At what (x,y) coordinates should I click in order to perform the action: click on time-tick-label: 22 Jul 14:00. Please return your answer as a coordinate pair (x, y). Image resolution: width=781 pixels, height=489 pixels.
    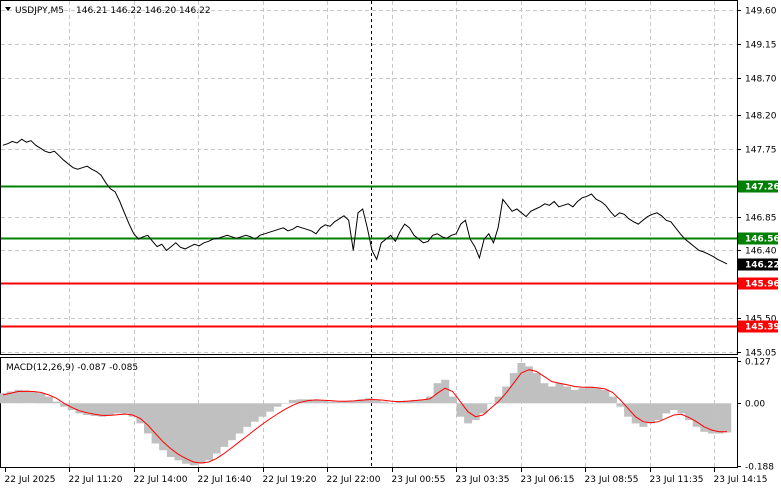
    Looking at the image, I should click on (161, 480).